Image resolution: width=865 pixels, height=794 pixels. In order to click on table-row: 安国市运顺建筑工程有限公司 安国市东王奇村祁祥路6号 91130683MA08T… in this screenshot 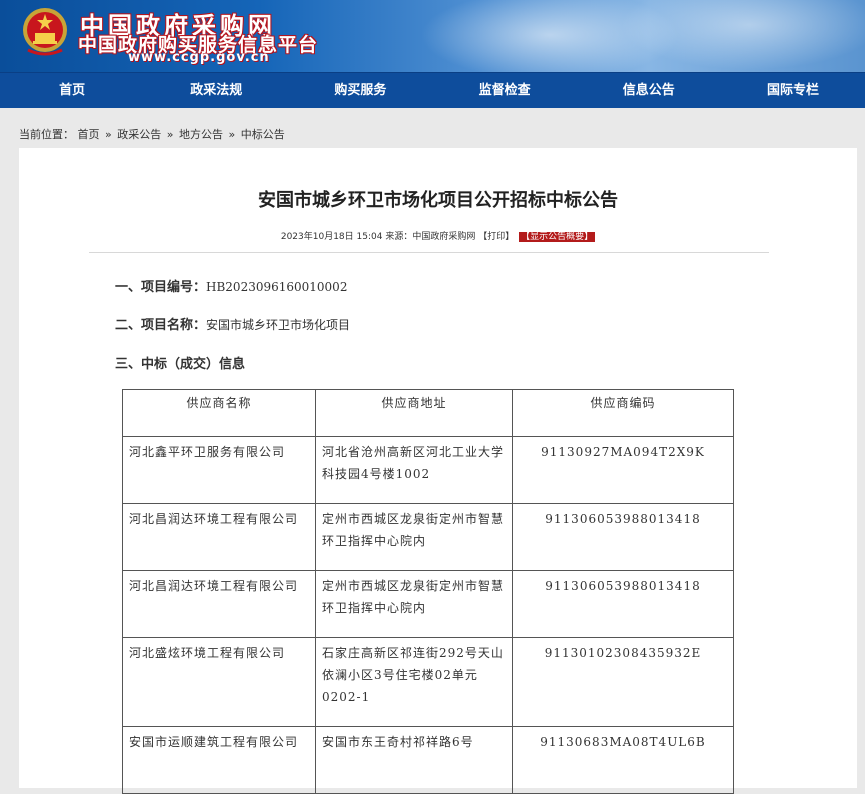, I will do `click(428, 760)`.